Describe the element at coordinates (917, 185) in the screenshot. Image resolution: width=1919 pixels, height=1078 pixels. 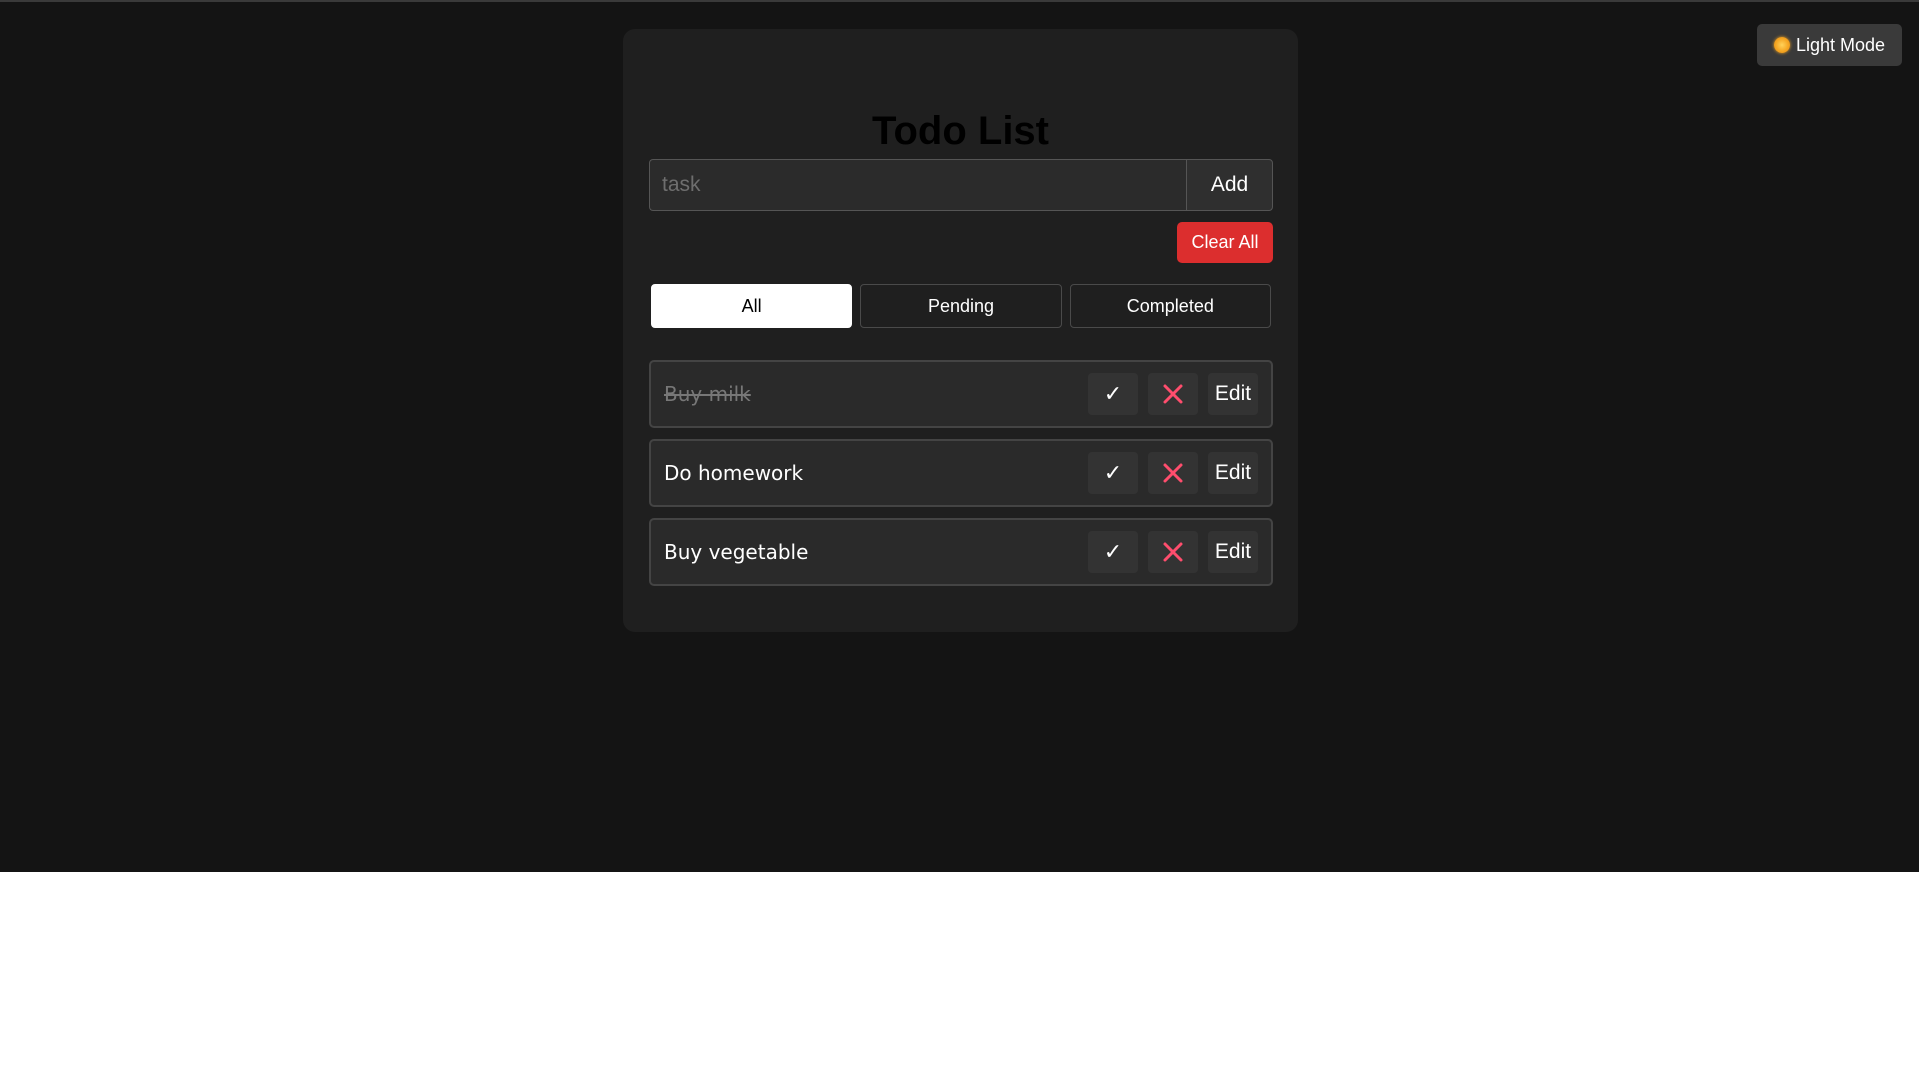
I see `task-input` at that location.